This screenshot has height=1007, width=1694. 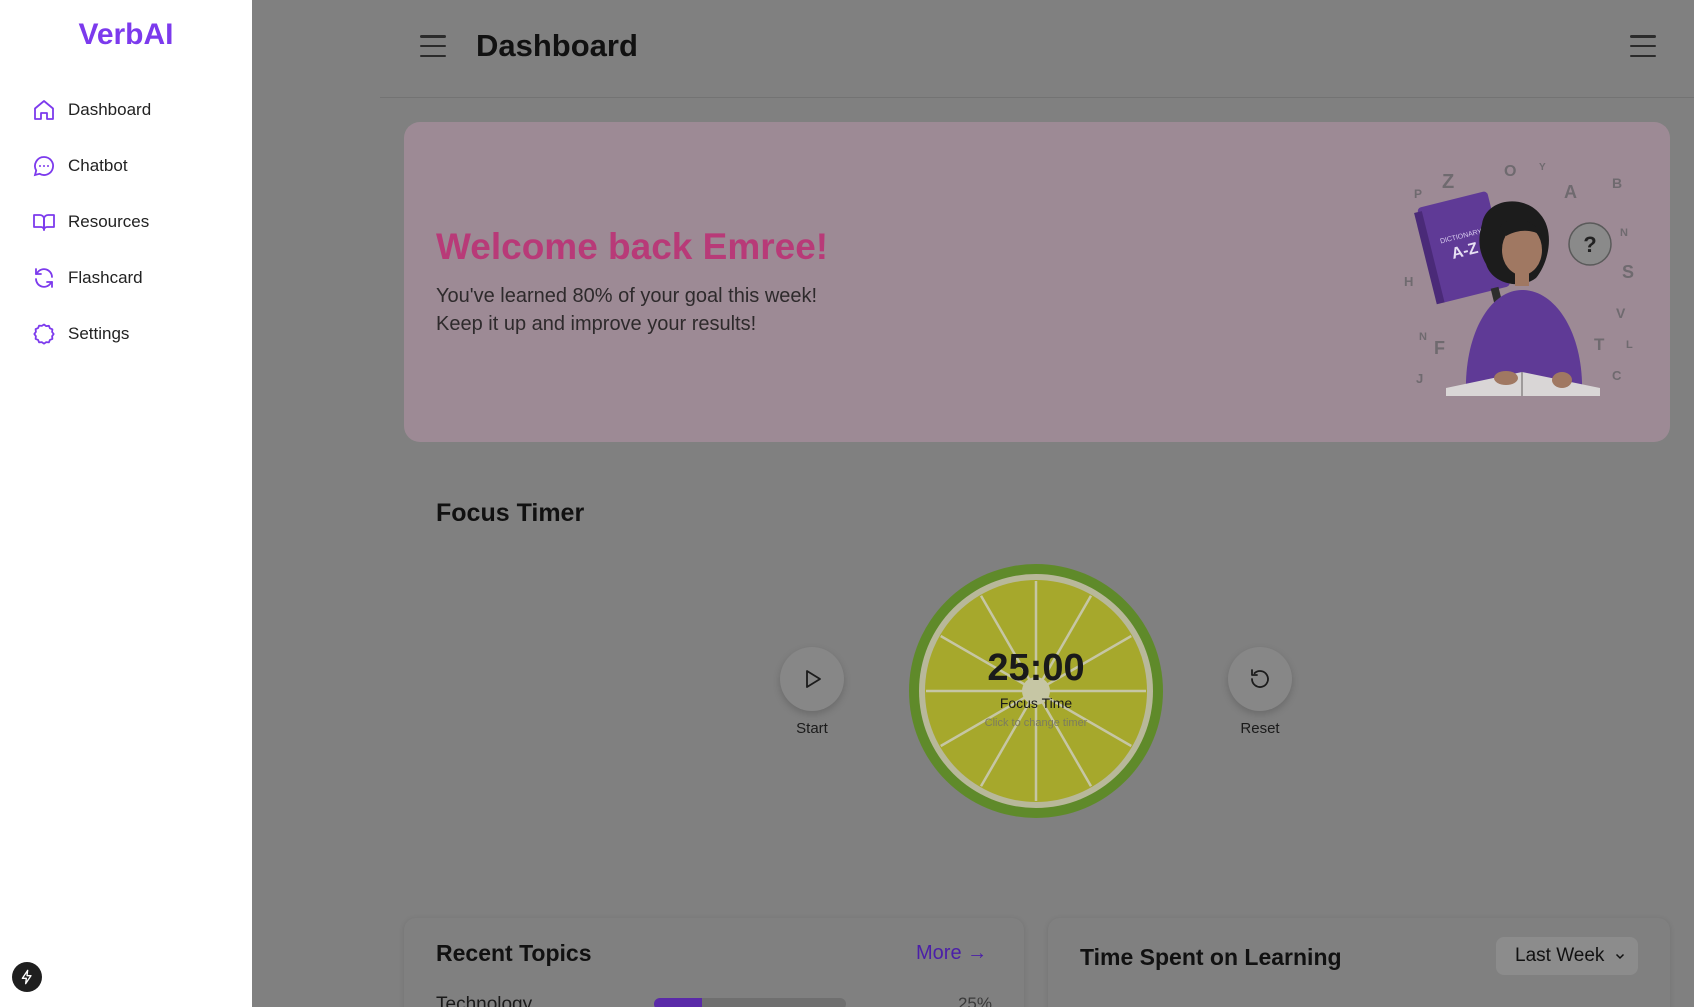 I want to click on time-range-value: Last Week, so click(x=1560, y=955).